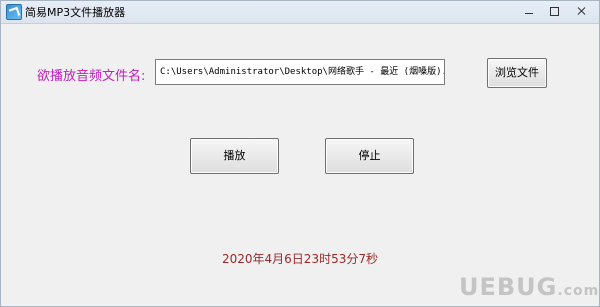 Image resolution: width=600 pixels, height=307 pixels. I want to click on watermark-logo: UEBUG.com, so click(529, 288).